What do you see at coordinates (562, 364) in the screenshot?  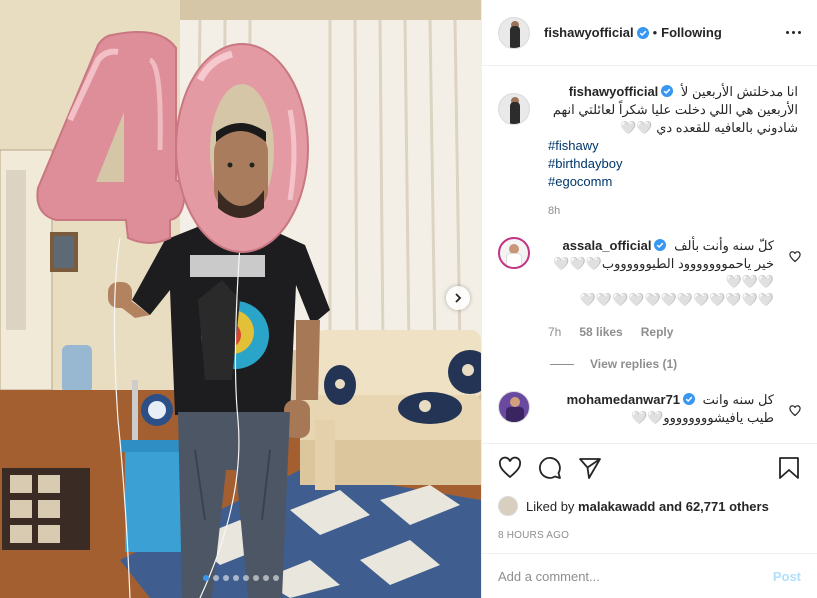 I see `divider` at bounding box center [562, 364].